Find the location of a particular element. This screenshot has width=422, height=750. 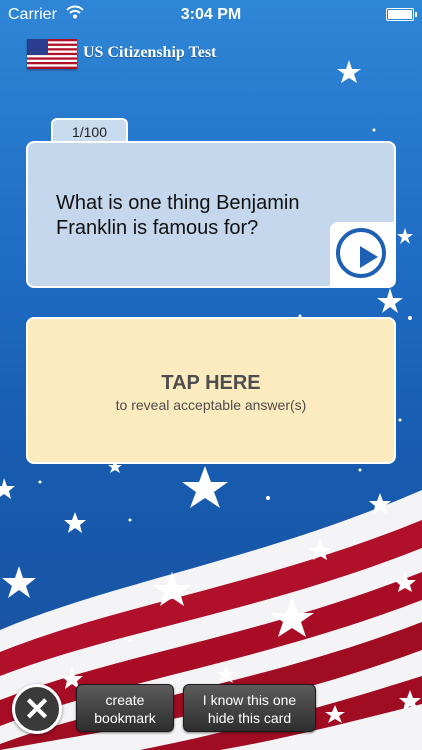

create-bookmark-button: create bookmark is located at coordinates (125, 708).